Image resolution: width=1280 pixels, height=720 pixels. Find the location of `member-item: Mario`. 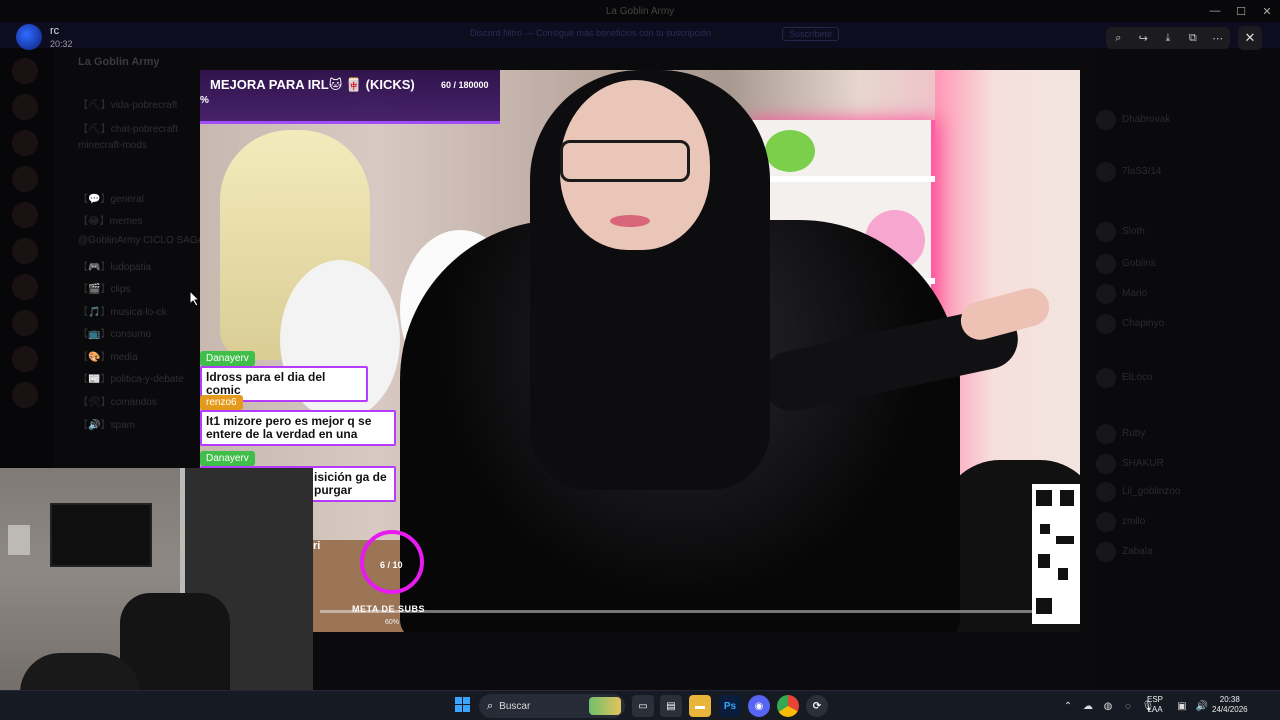

member-item: Mario is located at coordinates (1134, 293).